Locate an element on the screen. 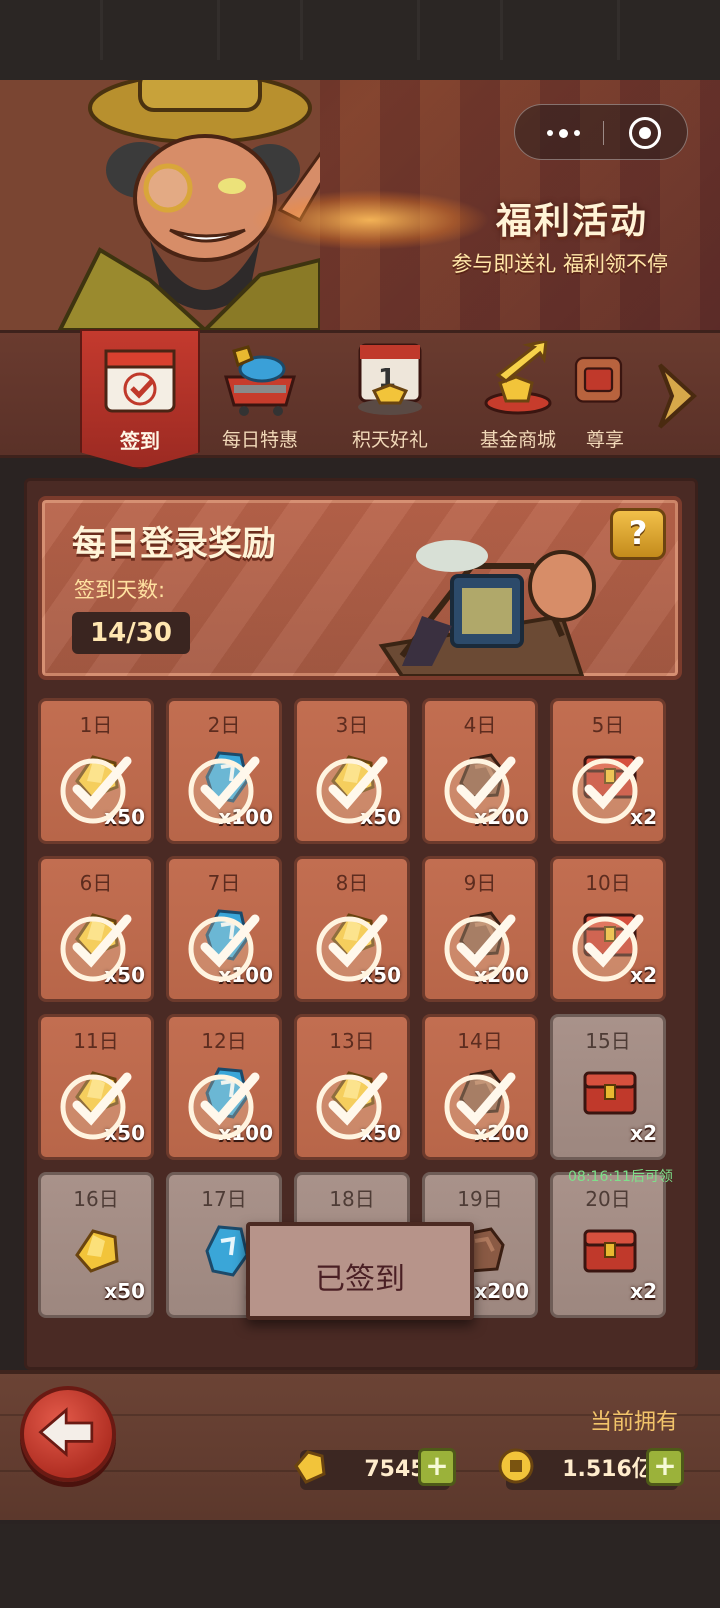 Image resolution: width=720 pixels, height=1608 pixels. day-label: 20日 is located at coordinates (608, 1199).